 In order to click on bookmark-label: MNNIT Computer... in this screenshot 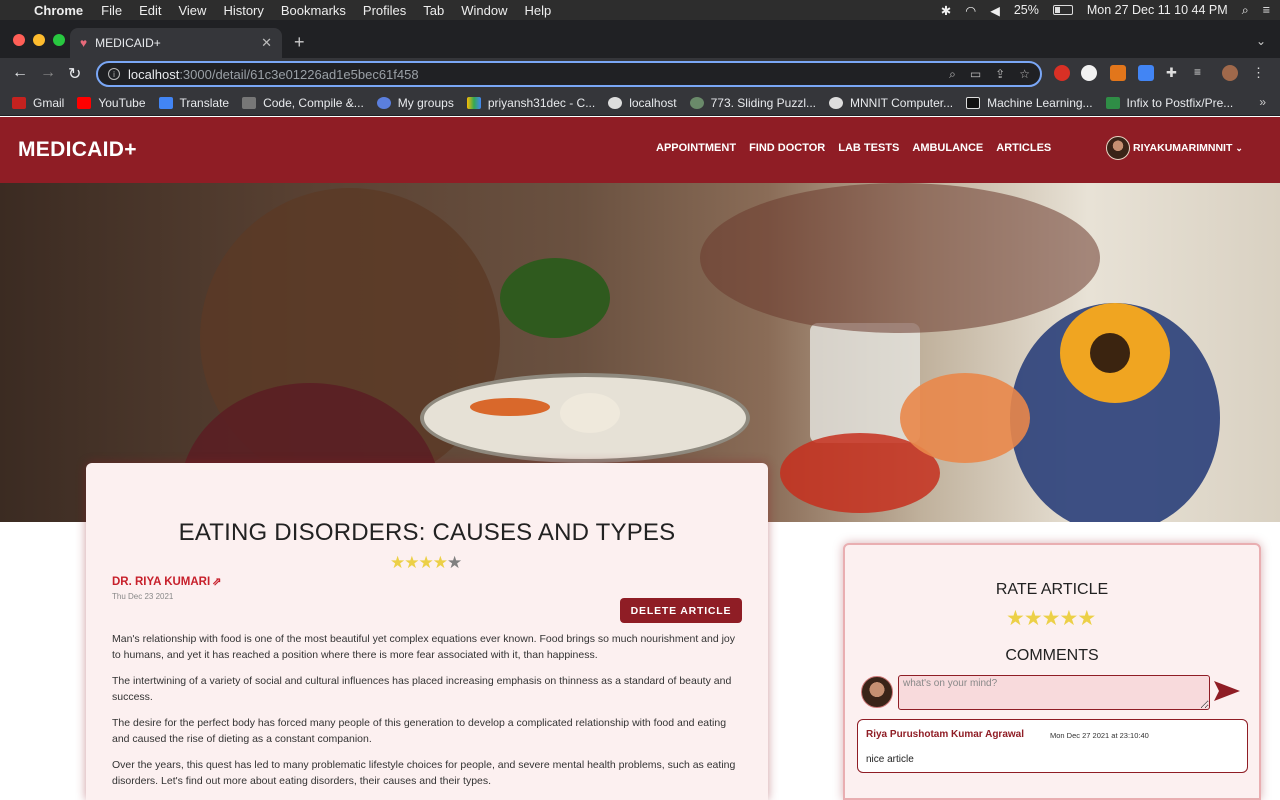, I will do `click(902, 102)`.